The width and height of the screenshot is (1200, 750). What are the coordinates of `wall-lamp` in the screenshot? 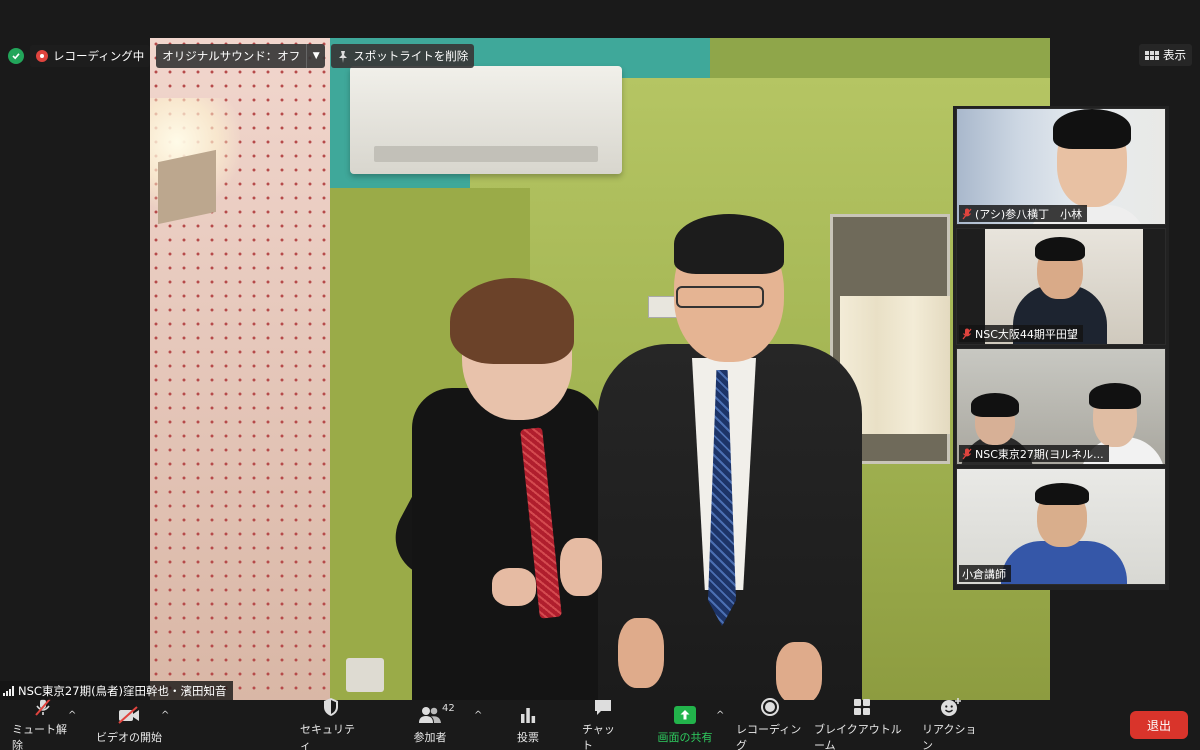 It's located at (187, 187).